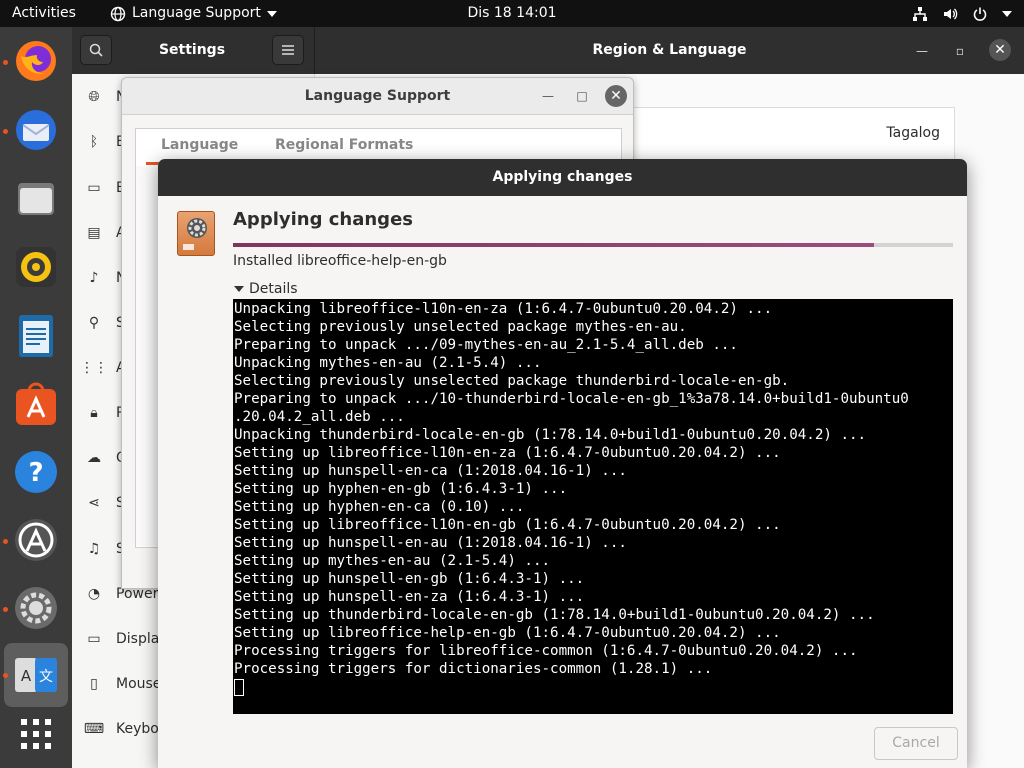 The image size is (1024, 768). What do you see at coordinates (192, 50) in the screenshot?
I see `settings-title: Settings` at bounding box center [192, 50].